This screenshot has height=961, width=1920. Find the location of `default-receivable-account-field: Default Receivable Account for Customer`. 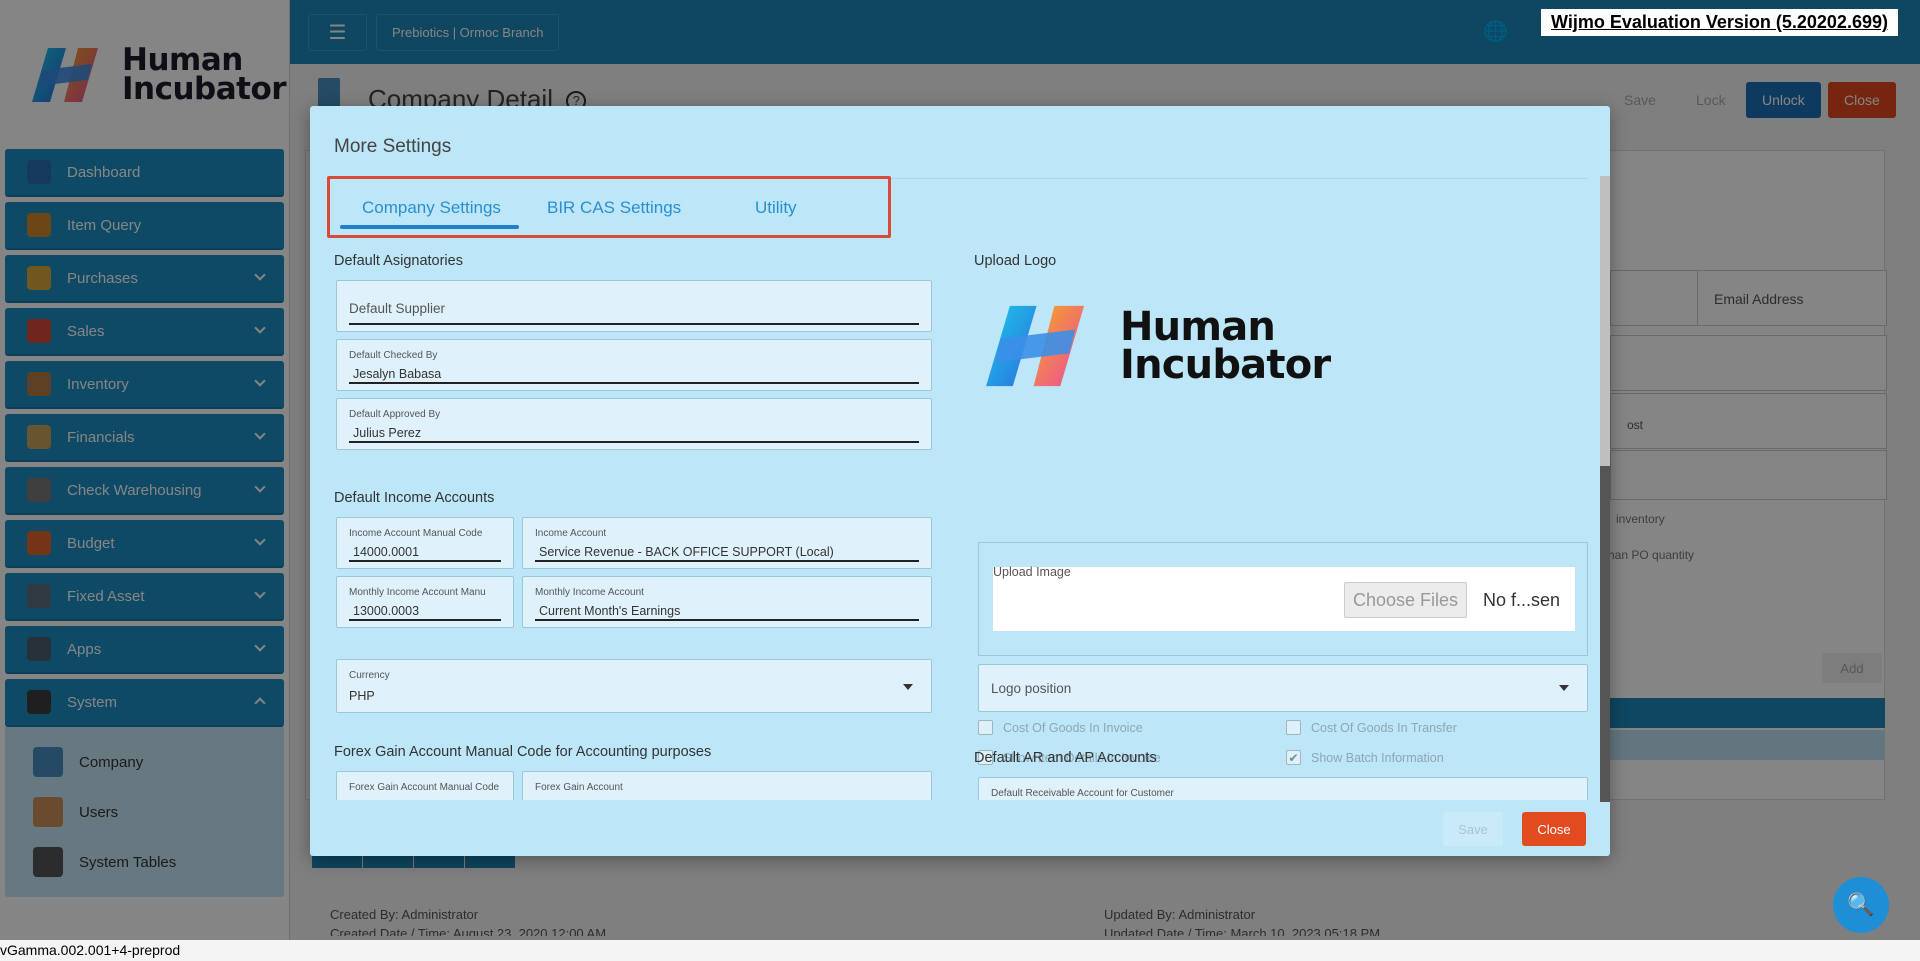

default-receivable-account-field: Default Receivable Account for Customer is located at coordinates (1283, 788).